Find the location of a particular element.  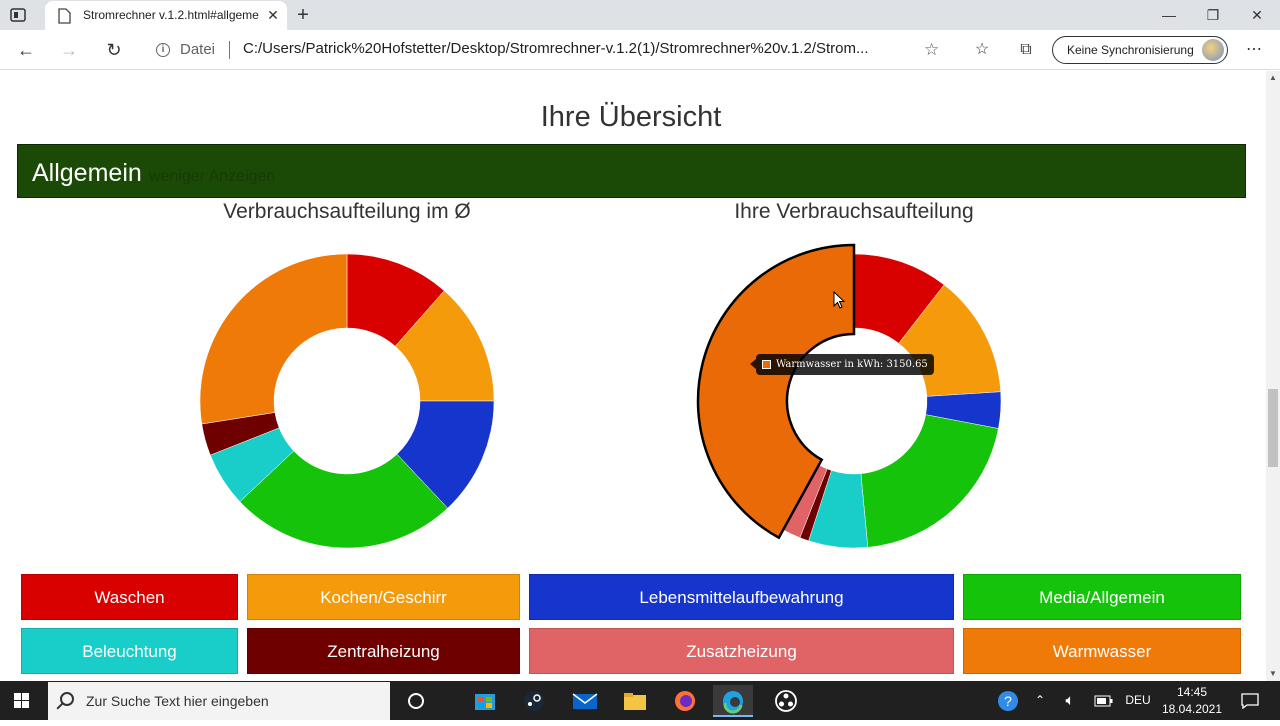

steam-icon is located at coordinates (534, 701).